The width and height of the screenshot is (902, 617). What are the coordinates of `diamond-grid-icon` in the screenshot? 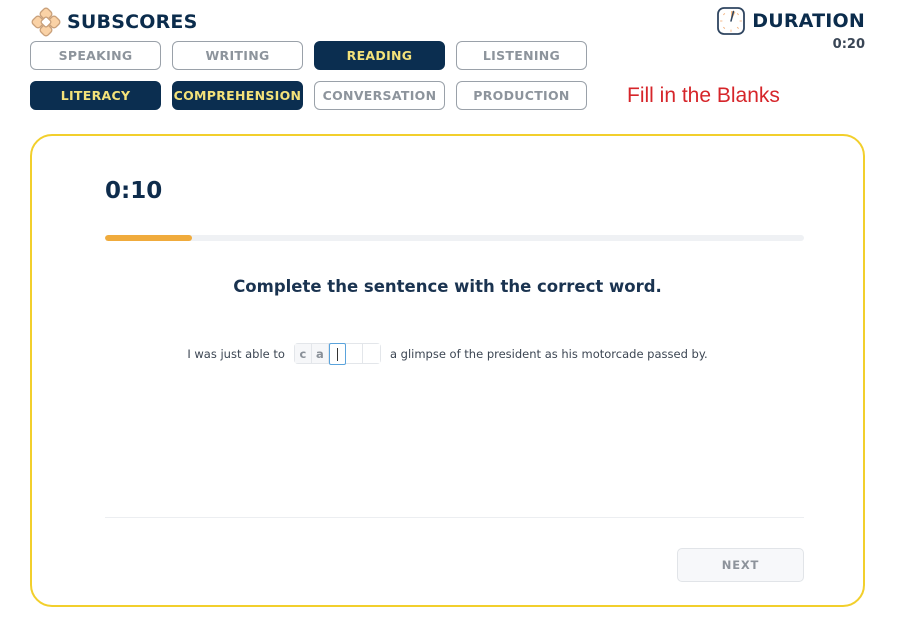 It's located at (46, 22).